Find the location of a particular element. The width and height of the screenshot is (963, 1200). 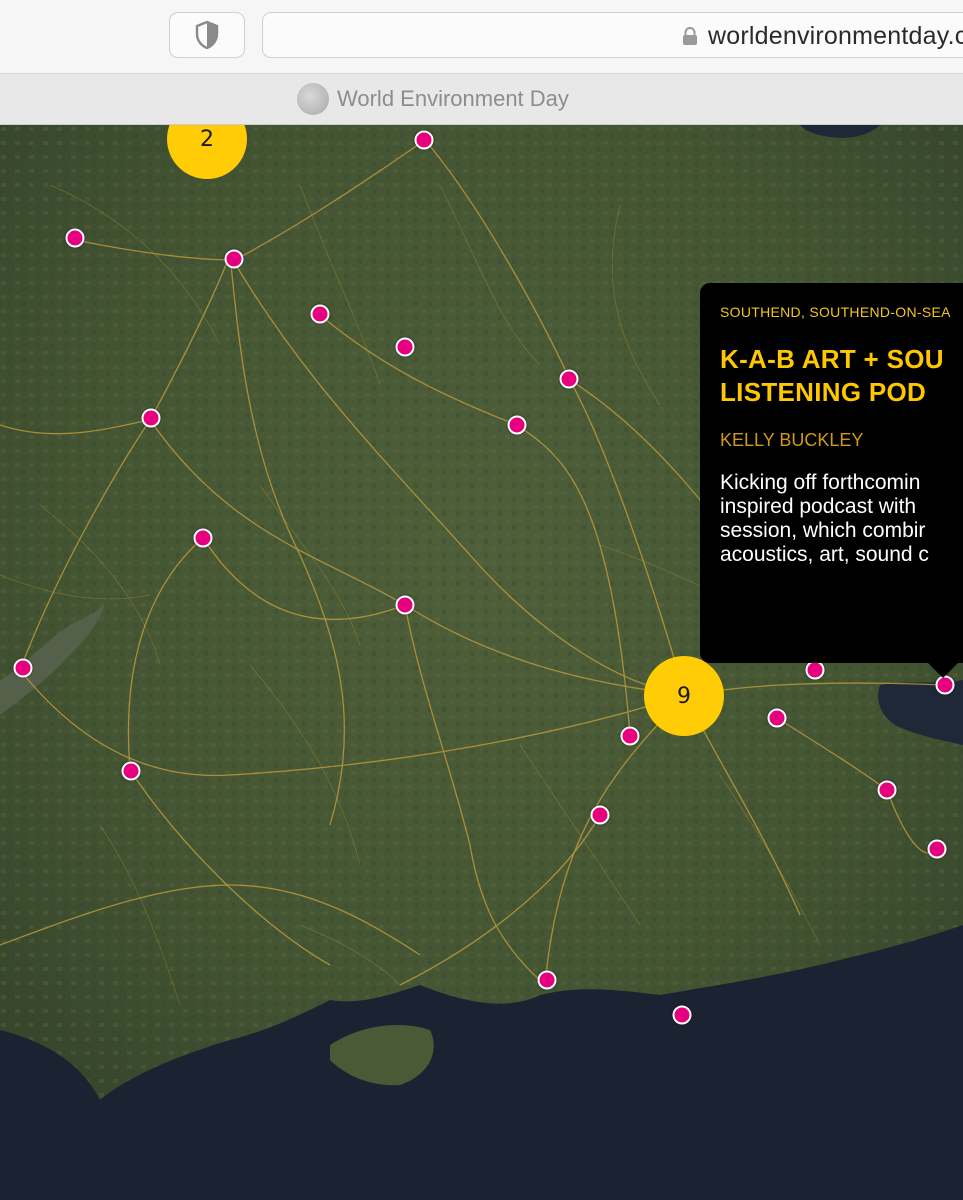

cluster-marker: 9 is located at coordinates (684, 696).